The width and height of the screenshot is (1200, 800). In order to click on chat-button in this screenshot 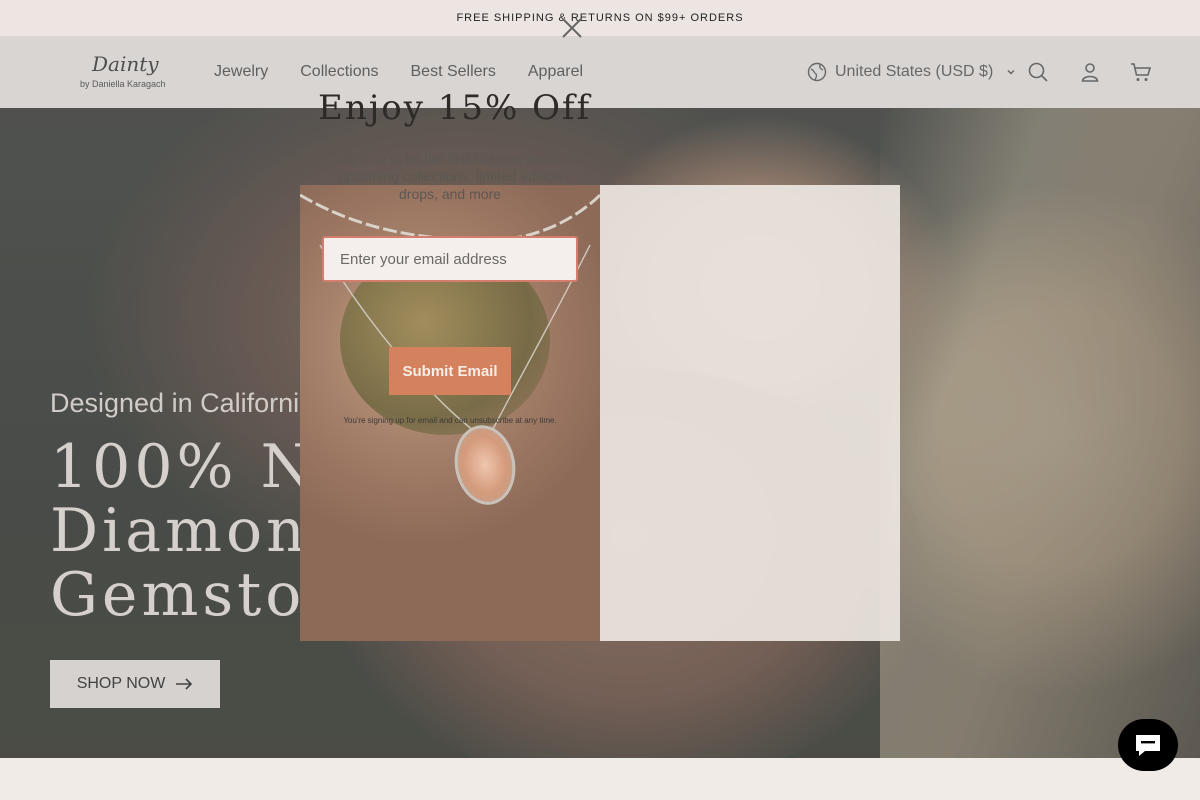, I will do `click(1148, 745)`.